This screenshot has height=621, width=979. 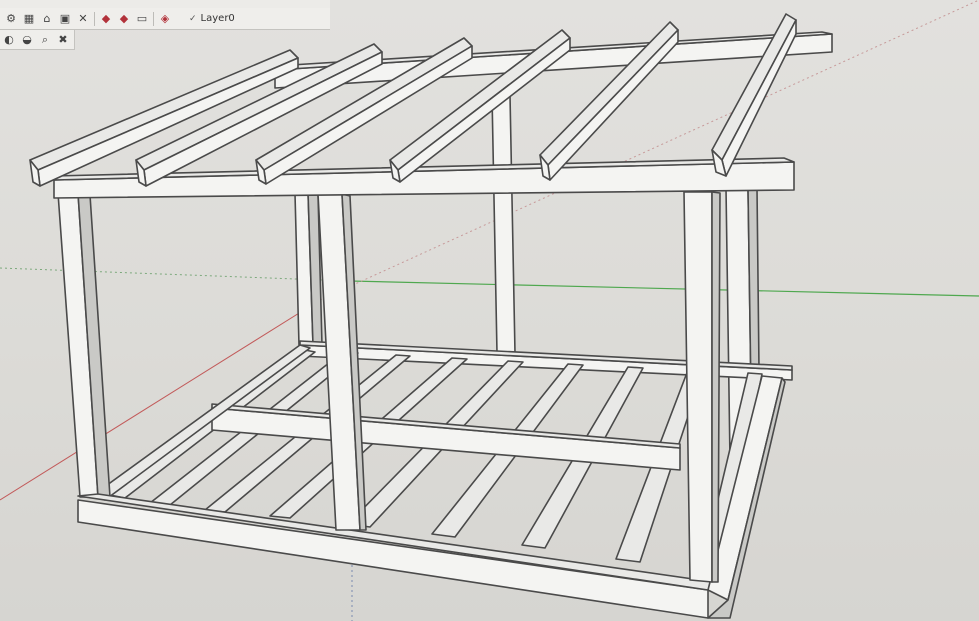 I want to click on erase-icon: ✖, so click(x=63, y=40).